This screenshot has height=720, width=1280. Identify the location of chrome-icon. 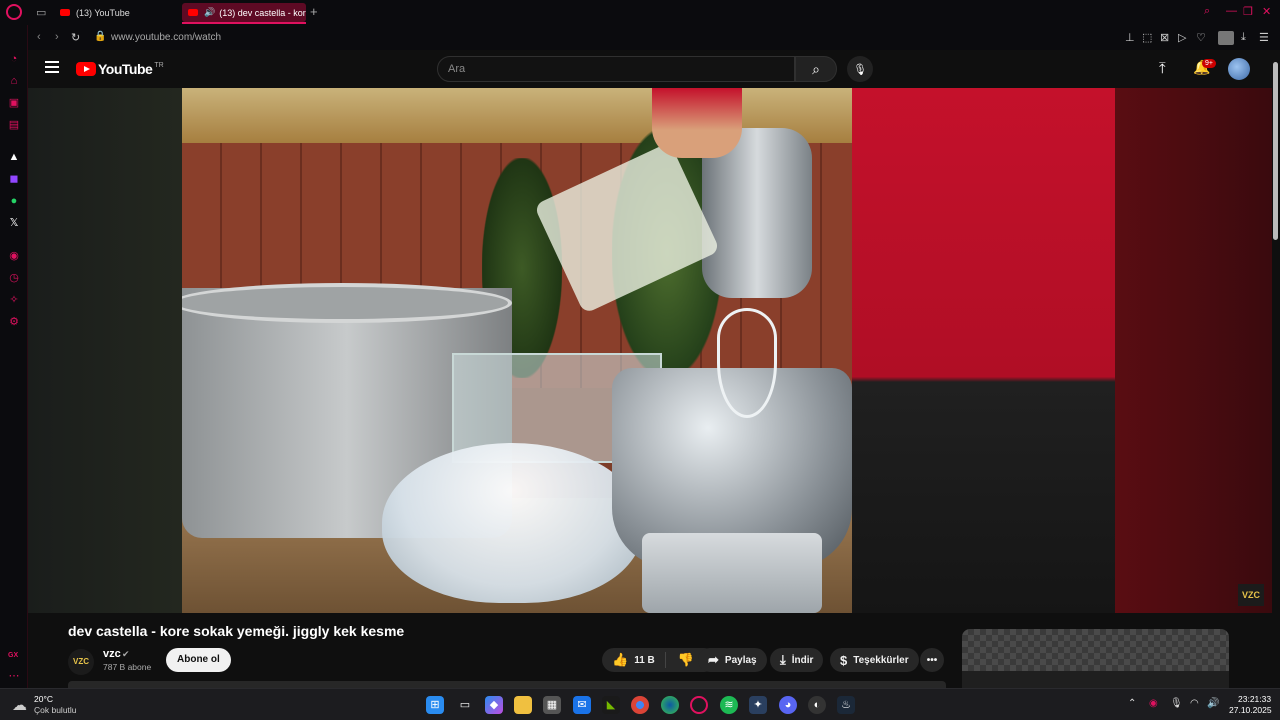
(640, 705).